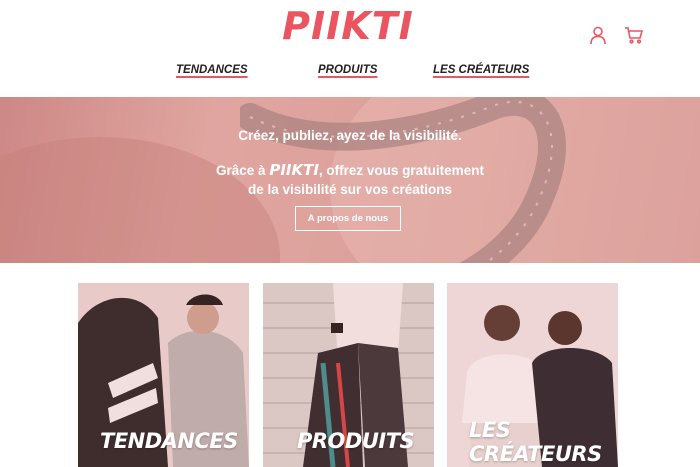 This screenshot has width=700, height=467. What do you see at coordinates (348, 26) in the screenshot?
I see `piikti-logo: PIIKTI` at bounding box center [348, 26].